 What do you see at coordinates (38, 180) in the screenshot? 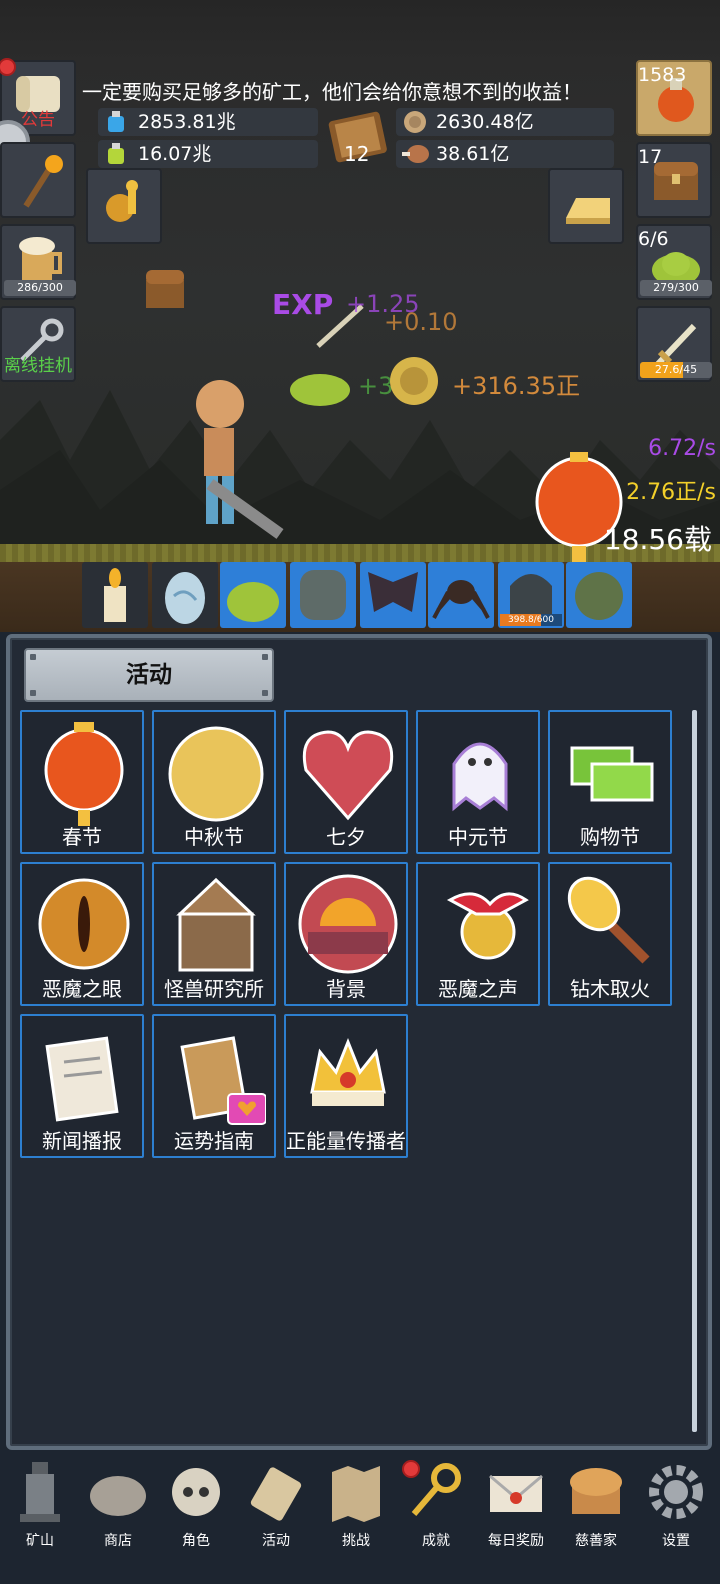
I see `torch-button` at bounding box center [38, 180].